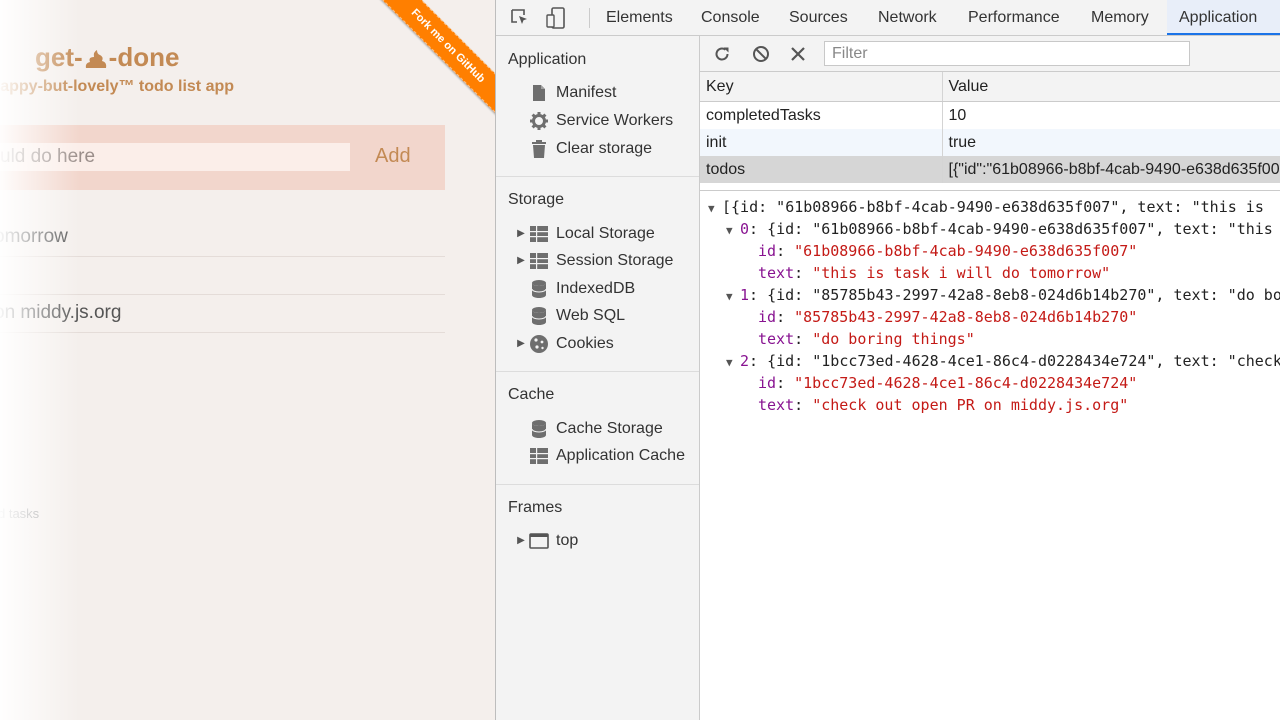 Image resolution: width=1280 pixels, height=720 pixels. Describe the element at coordinates (40, 360) in the screenshot. I see `edge-fade` at that location.